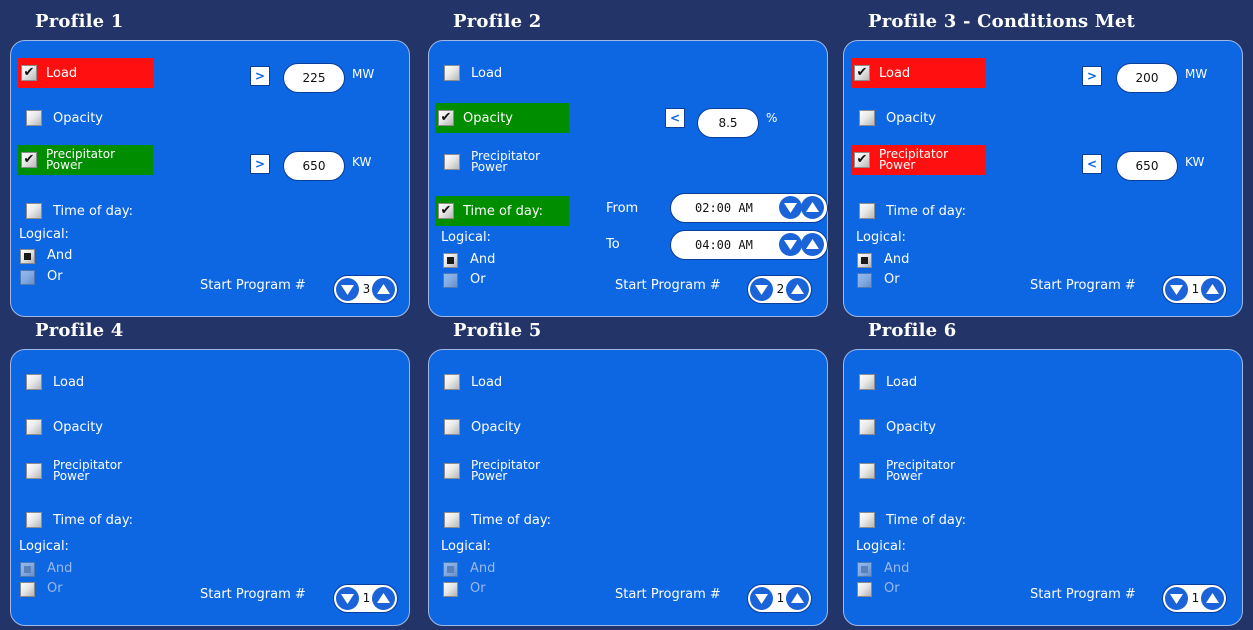 This screenshot has height=630, width=1253. Describe the element at coordinates (790, 244) in the screenshot. I see `to-time-down-button` at that location.